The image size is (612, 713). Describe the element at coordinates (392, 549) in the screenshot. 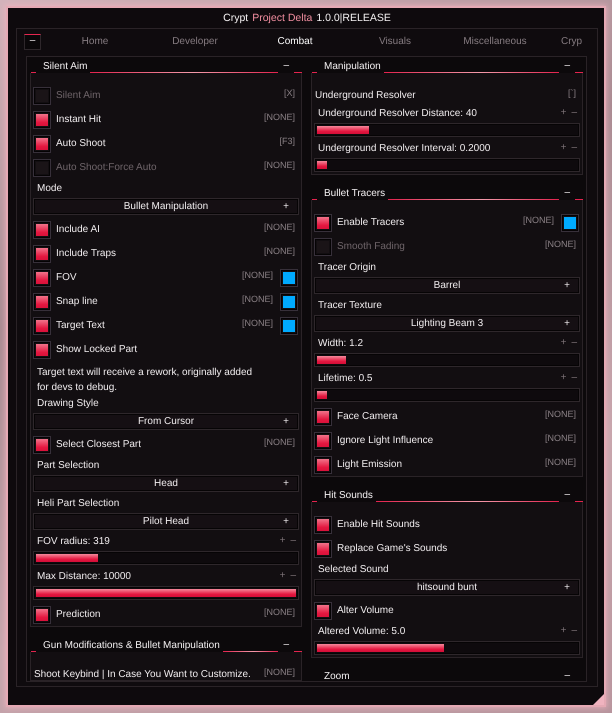

I see `checkbox-label: Replace Game's Sounds` at that location.